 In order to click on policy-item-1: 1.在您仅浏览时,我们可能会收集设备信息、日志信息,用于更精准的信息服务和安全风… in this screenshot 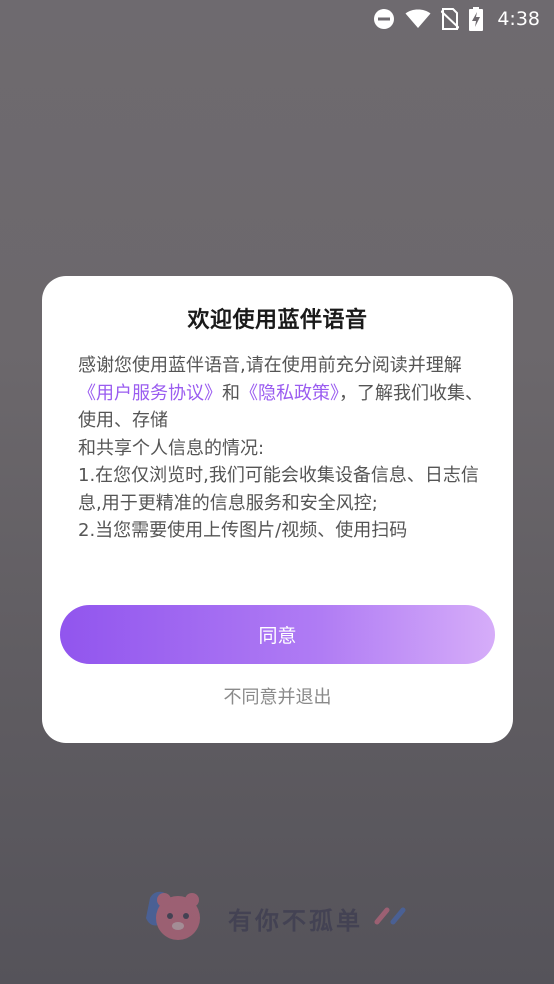, I will do `click(278, 489)`.